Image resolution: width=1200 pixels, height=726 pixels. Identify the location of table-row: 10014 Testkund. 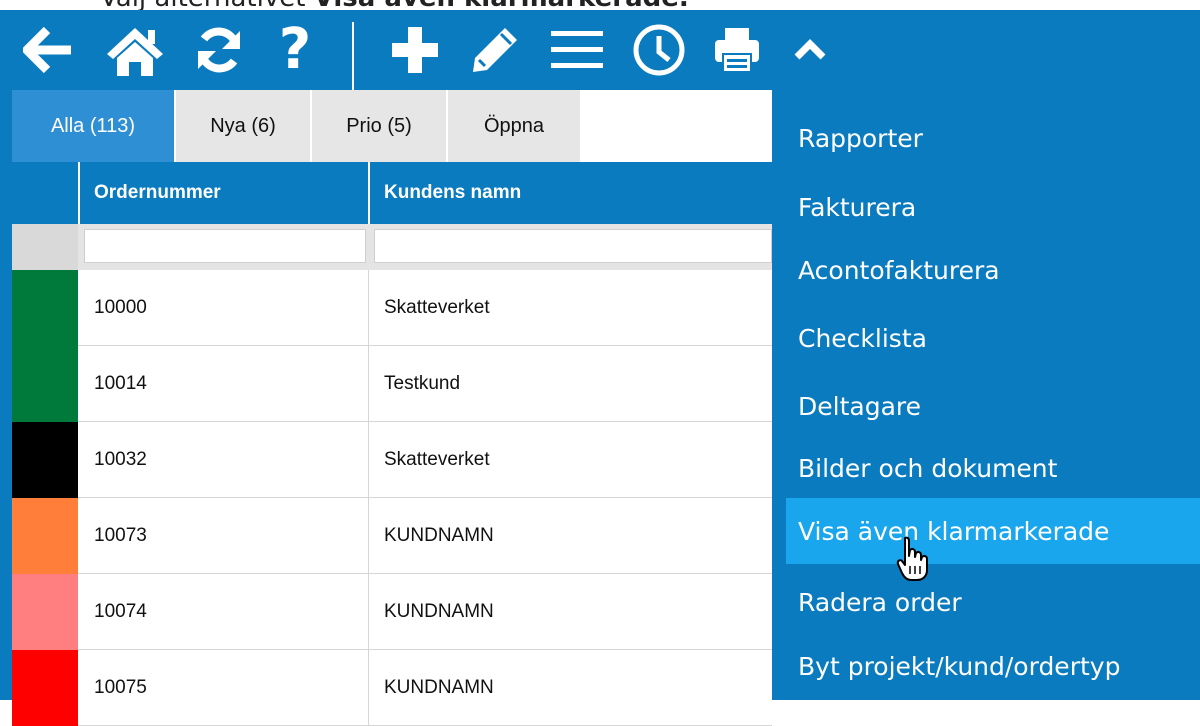
(392, 384).